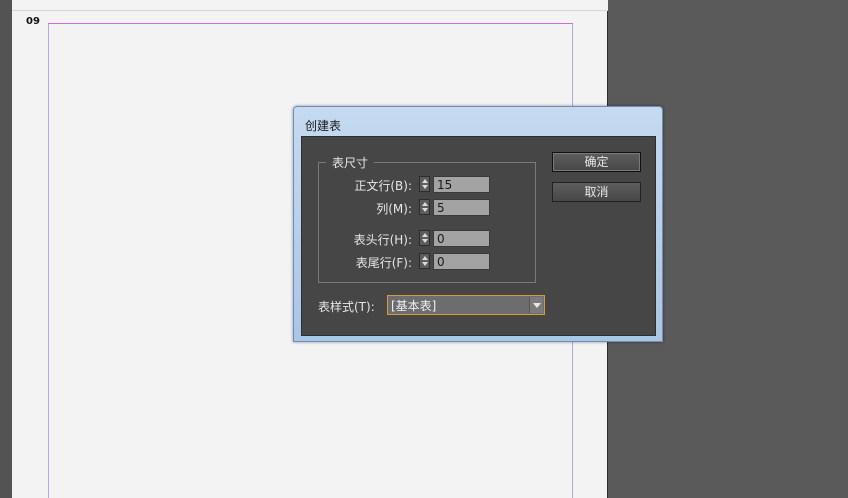  I want to click on header-rows-input: 0, so click(461, 238).